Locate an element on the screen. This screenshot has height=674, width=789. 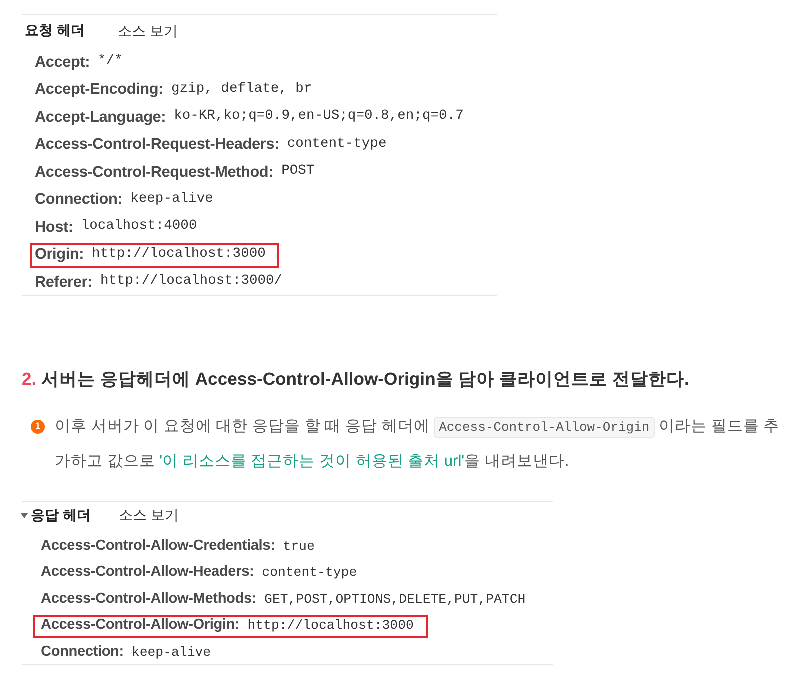
header-value: POST is located at coordinates (298, 172).